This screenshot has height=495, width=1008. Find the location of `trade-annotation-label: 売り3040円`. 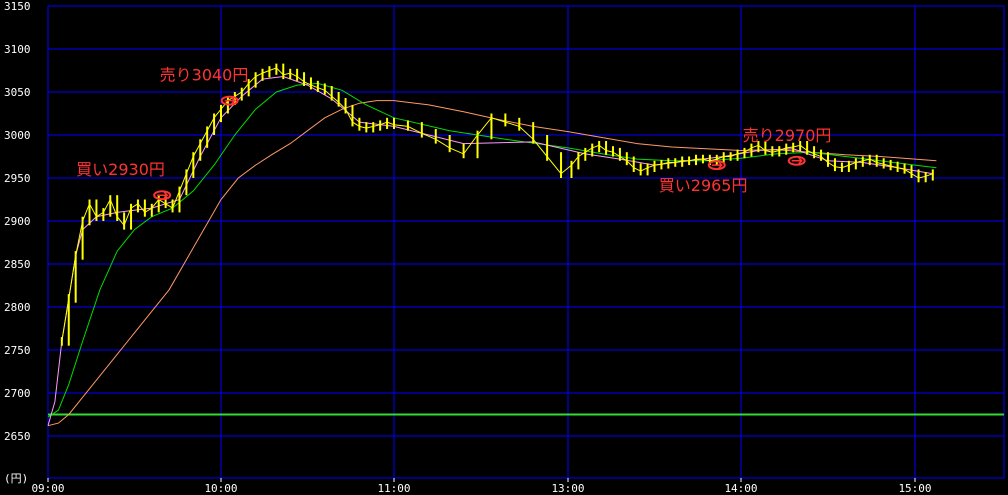

trade-annotation-label: 売り3040円 is located at coordinates (204, 75).